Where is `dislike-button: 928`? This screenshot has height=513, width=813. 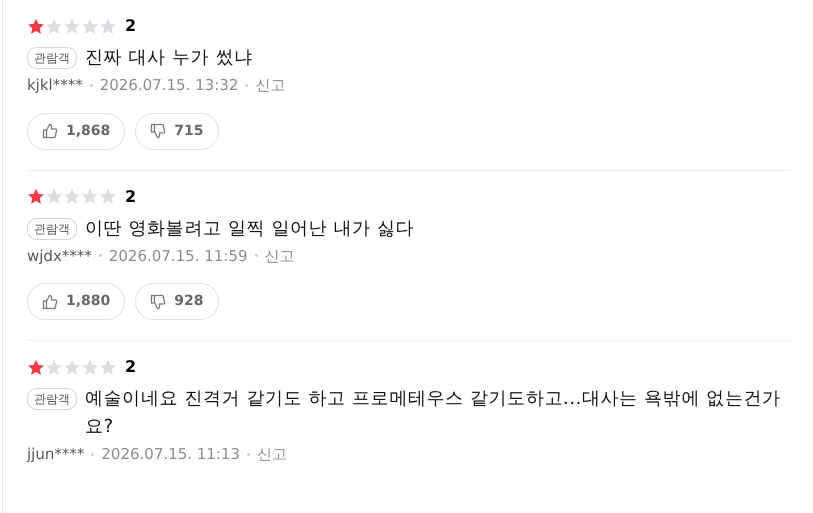
dislike-button: 928 is located at coordinates (177, 301).